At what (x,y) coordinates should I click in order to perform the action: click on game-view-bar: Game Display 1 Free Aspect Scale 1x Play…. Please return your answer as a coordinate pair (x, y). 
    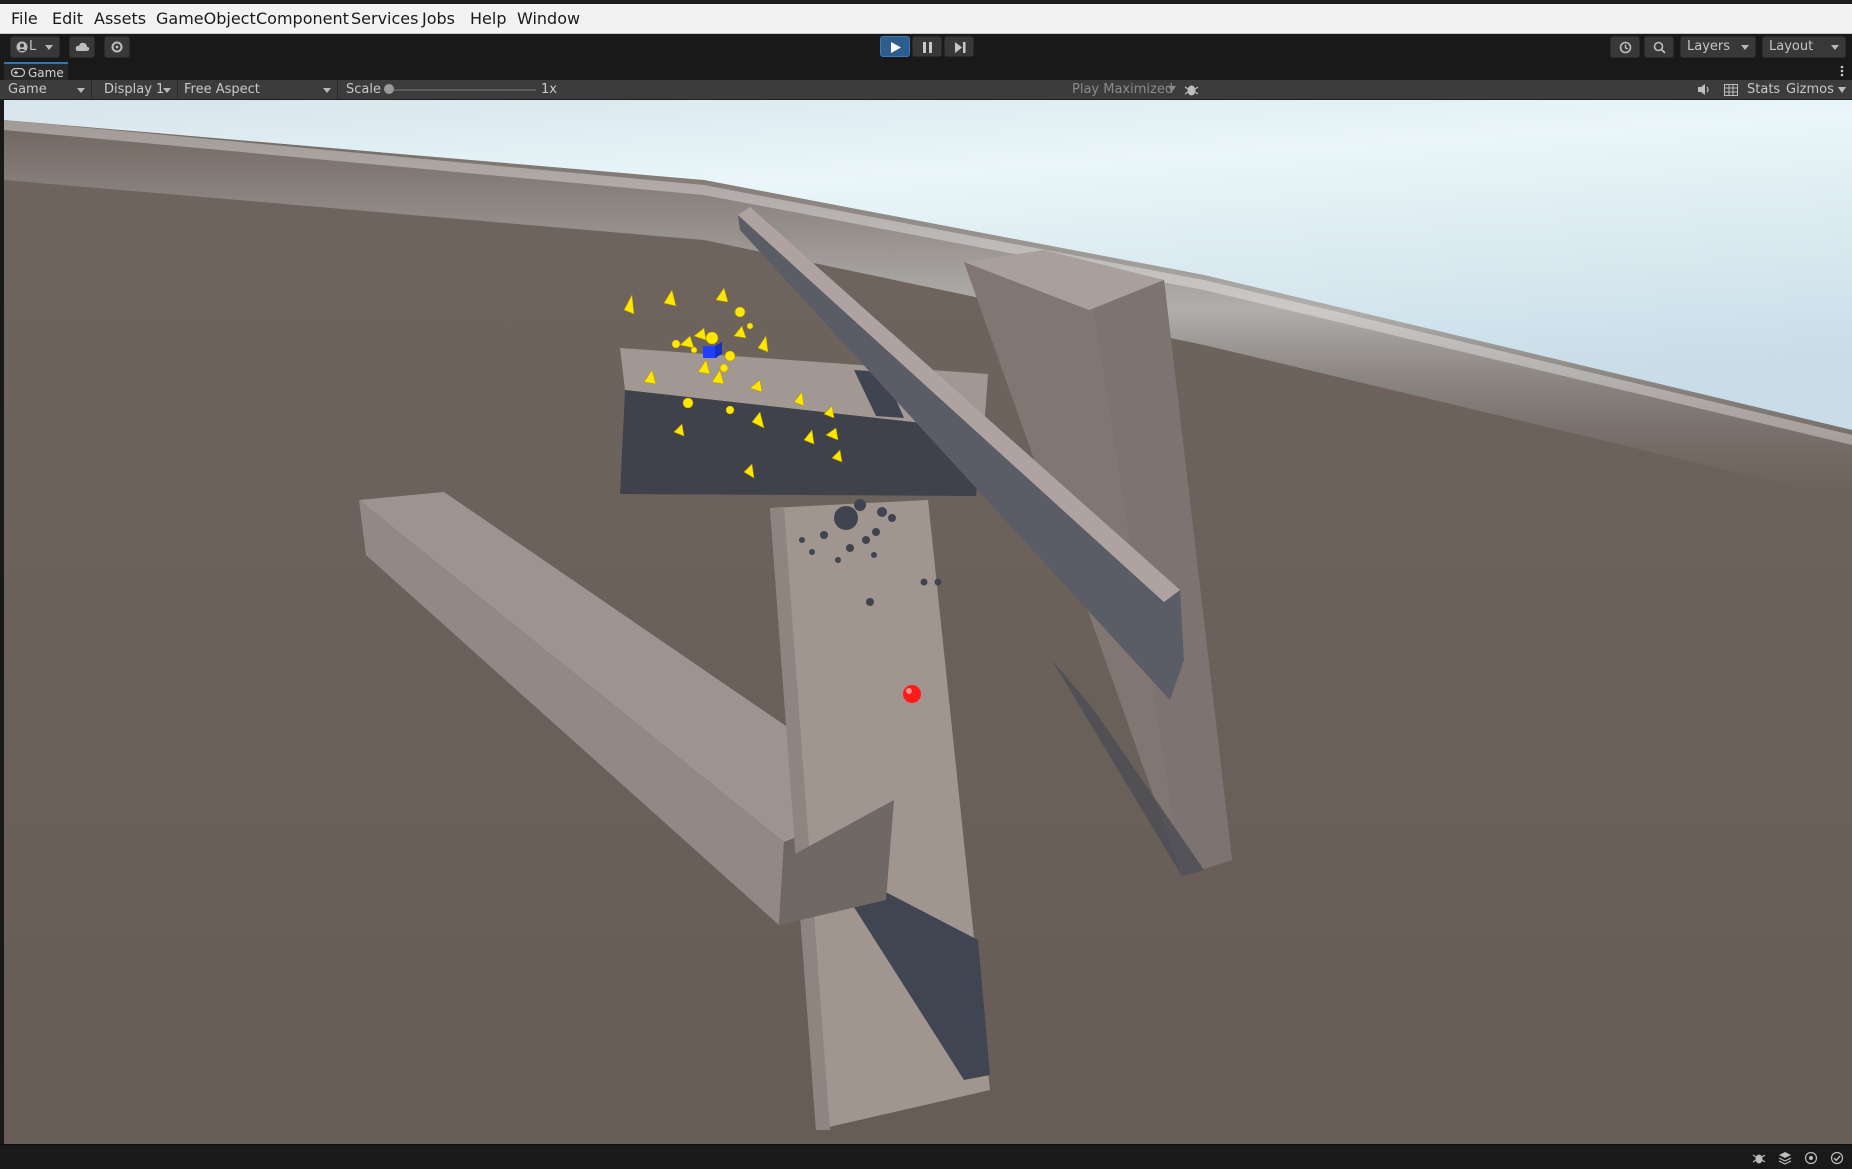
    Looking at the image, I should click on (926, 90).